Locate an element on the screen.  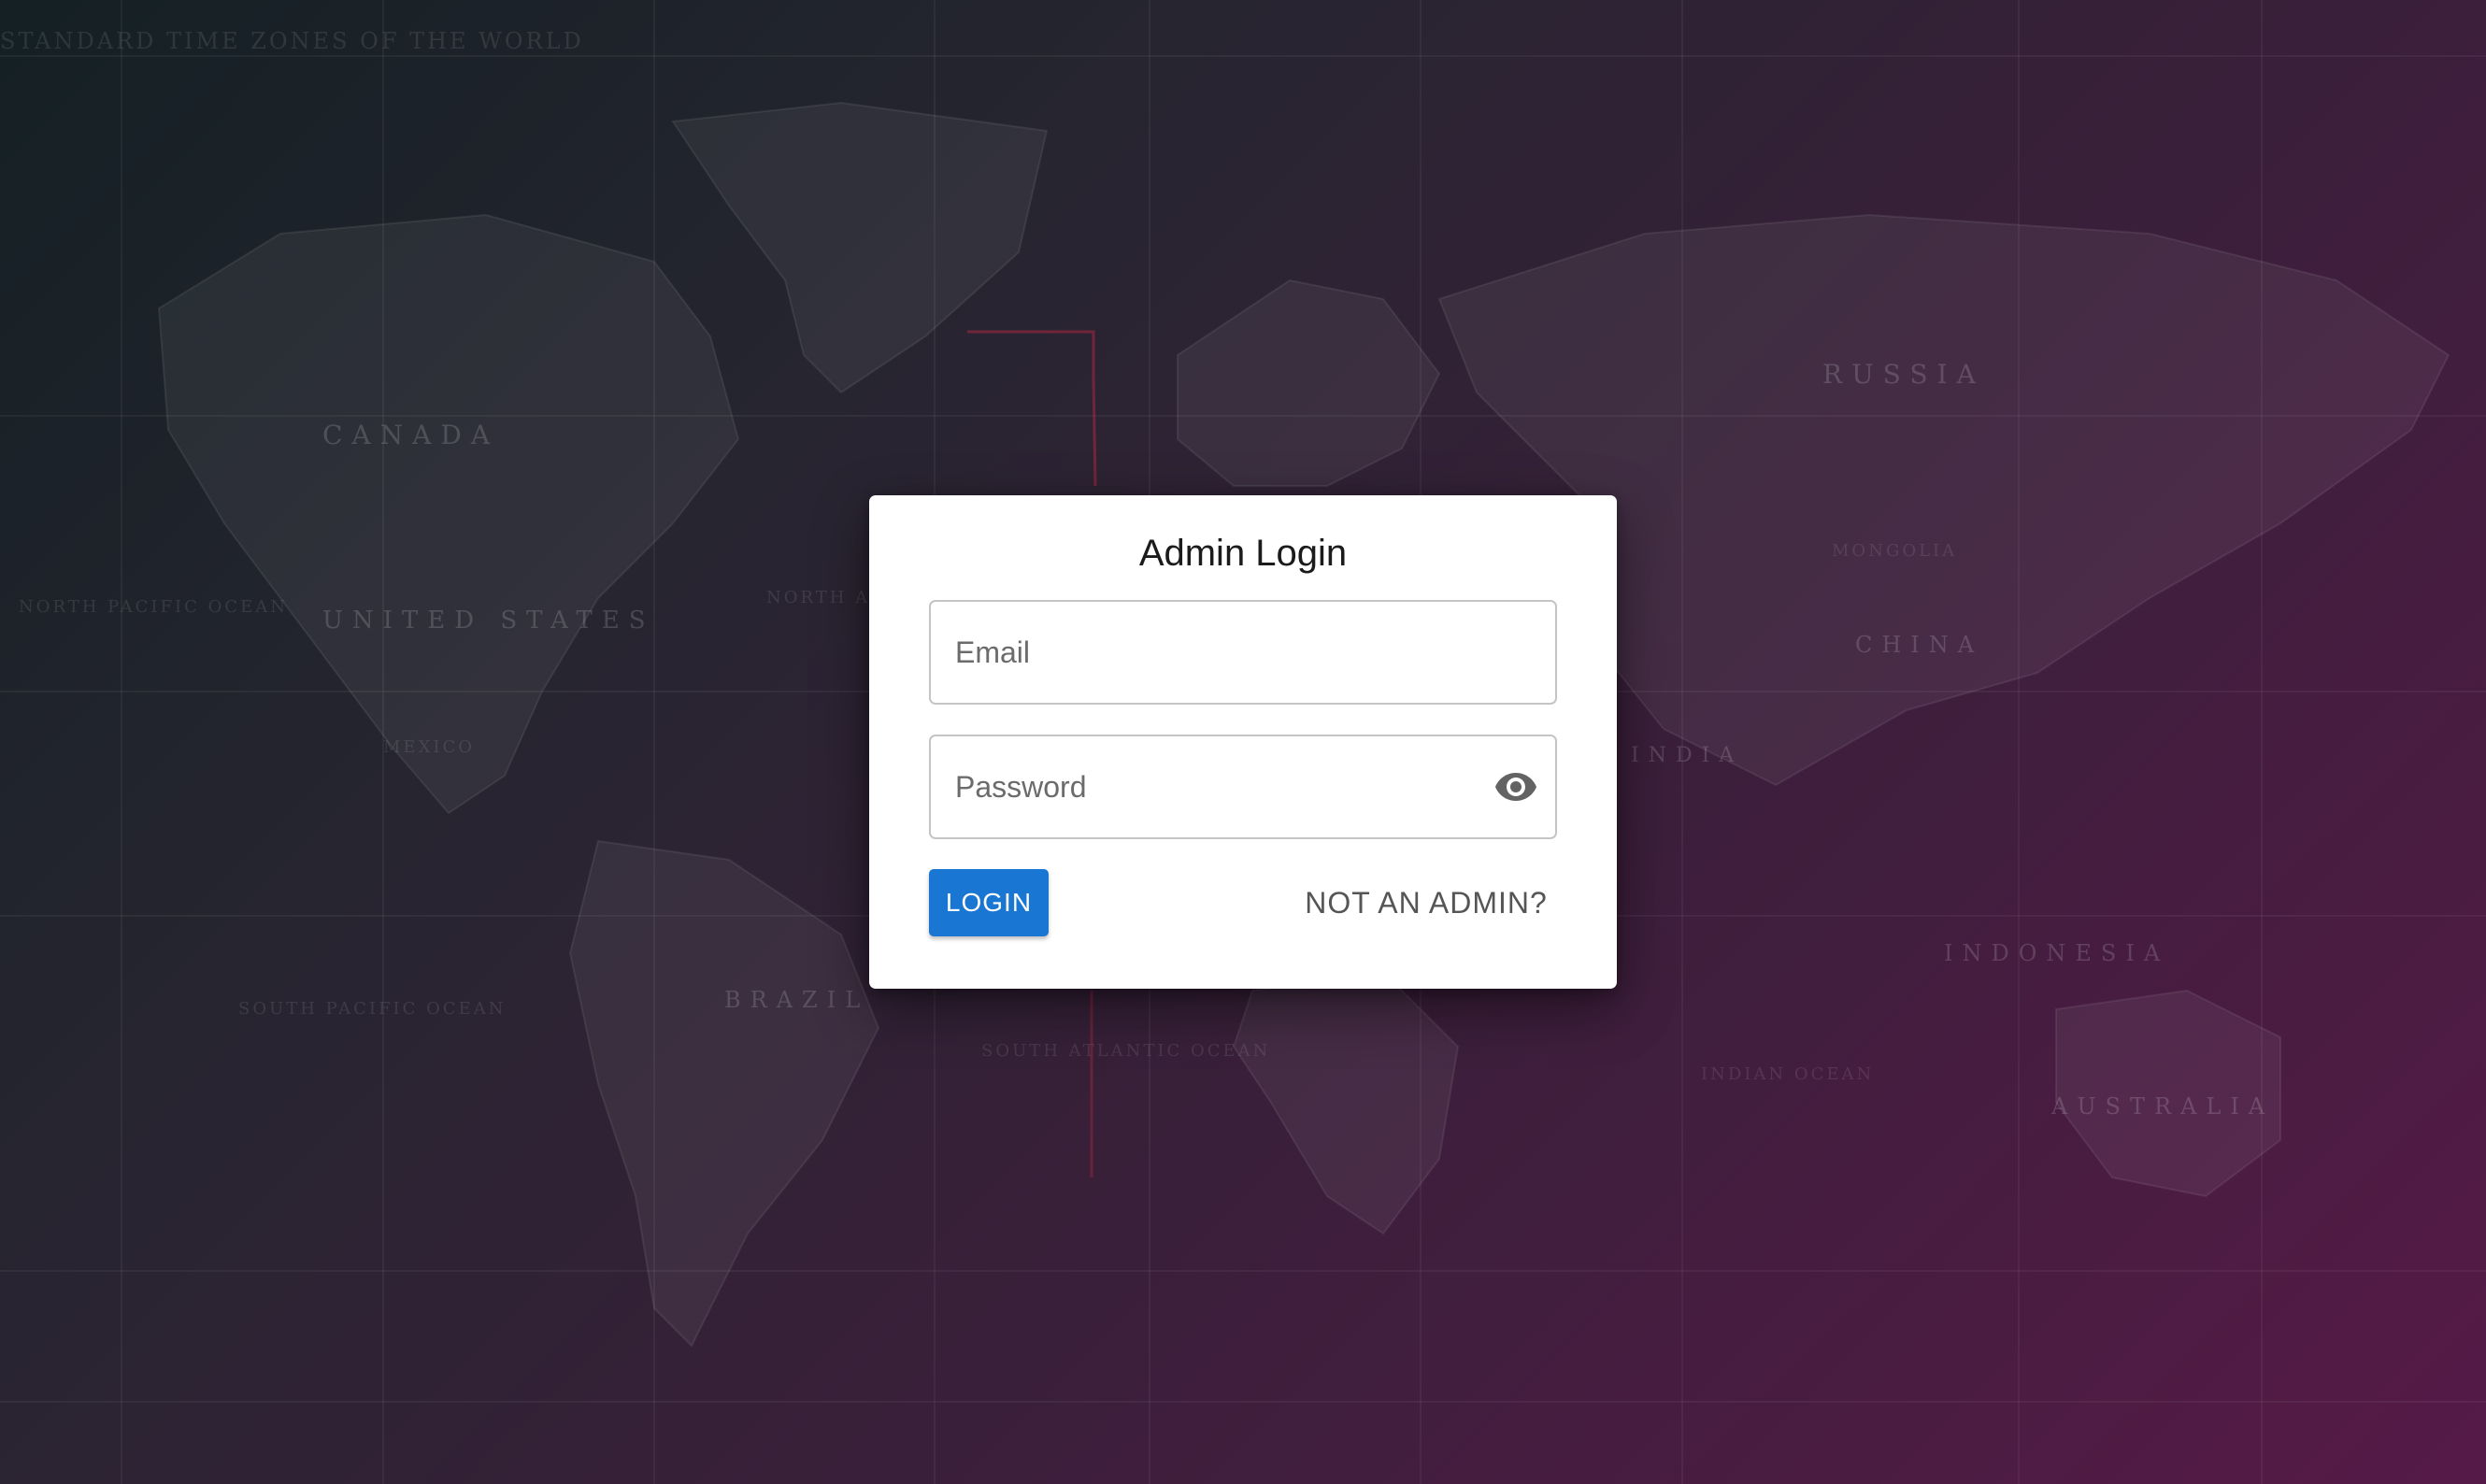
map-label-australia: AUSTRALIA is located at coordinates (2162, 1106).